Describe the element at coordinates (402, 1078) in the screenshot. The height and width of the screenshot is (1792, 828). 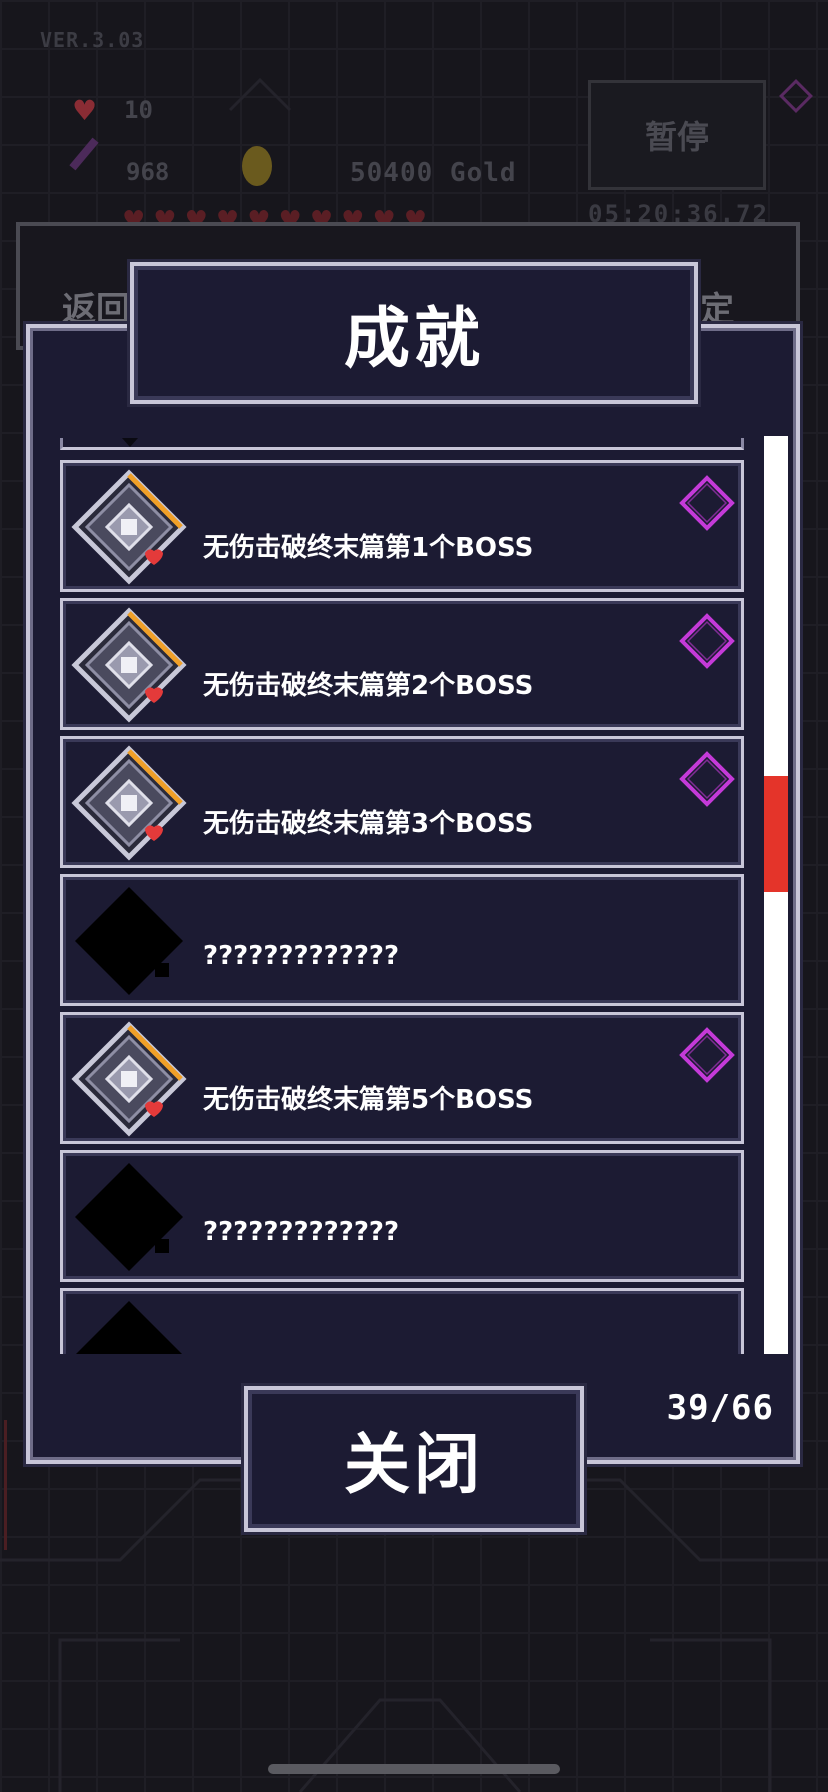
I see `achievement-item: 无伤击破终末篇第5个BOSS` at that location.